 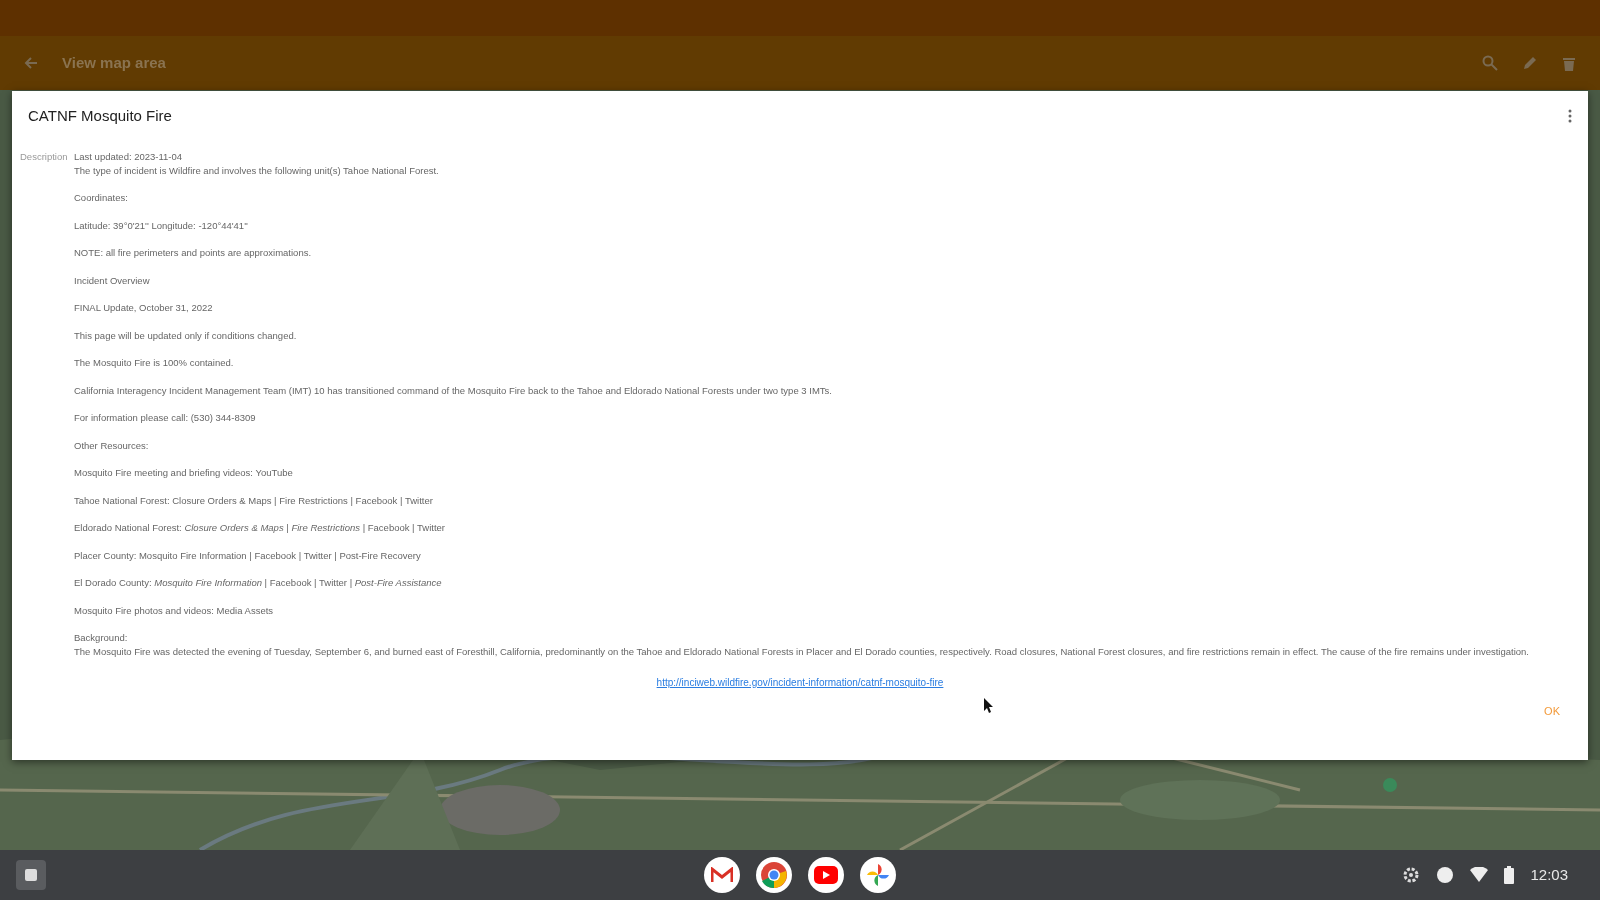 I want to click on clock-time: 12:03, so click(x=1549, y=874).